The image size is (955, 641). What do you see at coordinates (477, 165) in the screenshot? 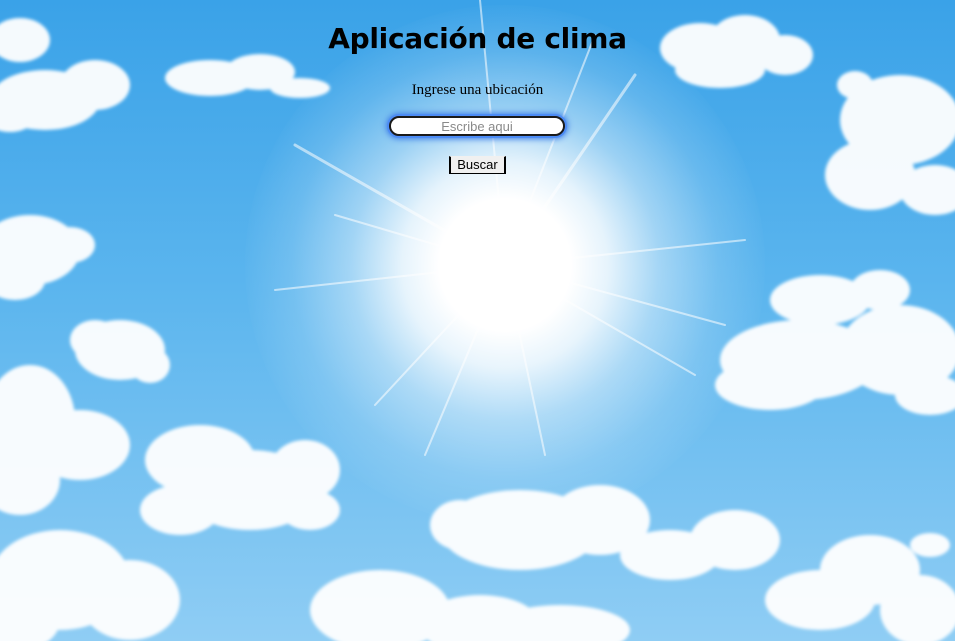
I see `search-button: Buscar` at bounding box center [477, 165].